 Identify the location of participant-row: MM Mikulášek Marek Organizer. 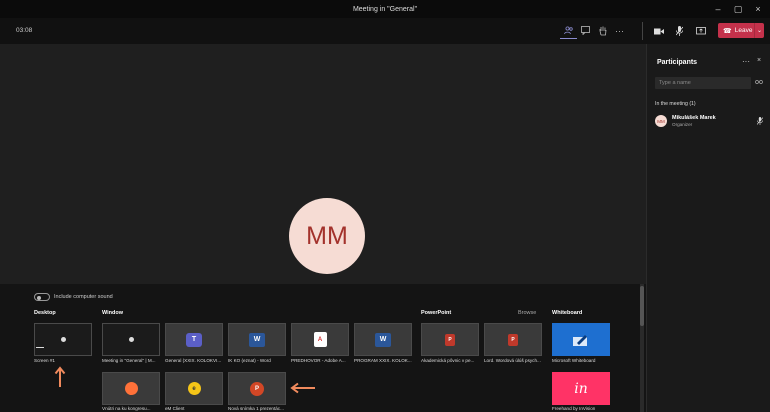
(711, 122).